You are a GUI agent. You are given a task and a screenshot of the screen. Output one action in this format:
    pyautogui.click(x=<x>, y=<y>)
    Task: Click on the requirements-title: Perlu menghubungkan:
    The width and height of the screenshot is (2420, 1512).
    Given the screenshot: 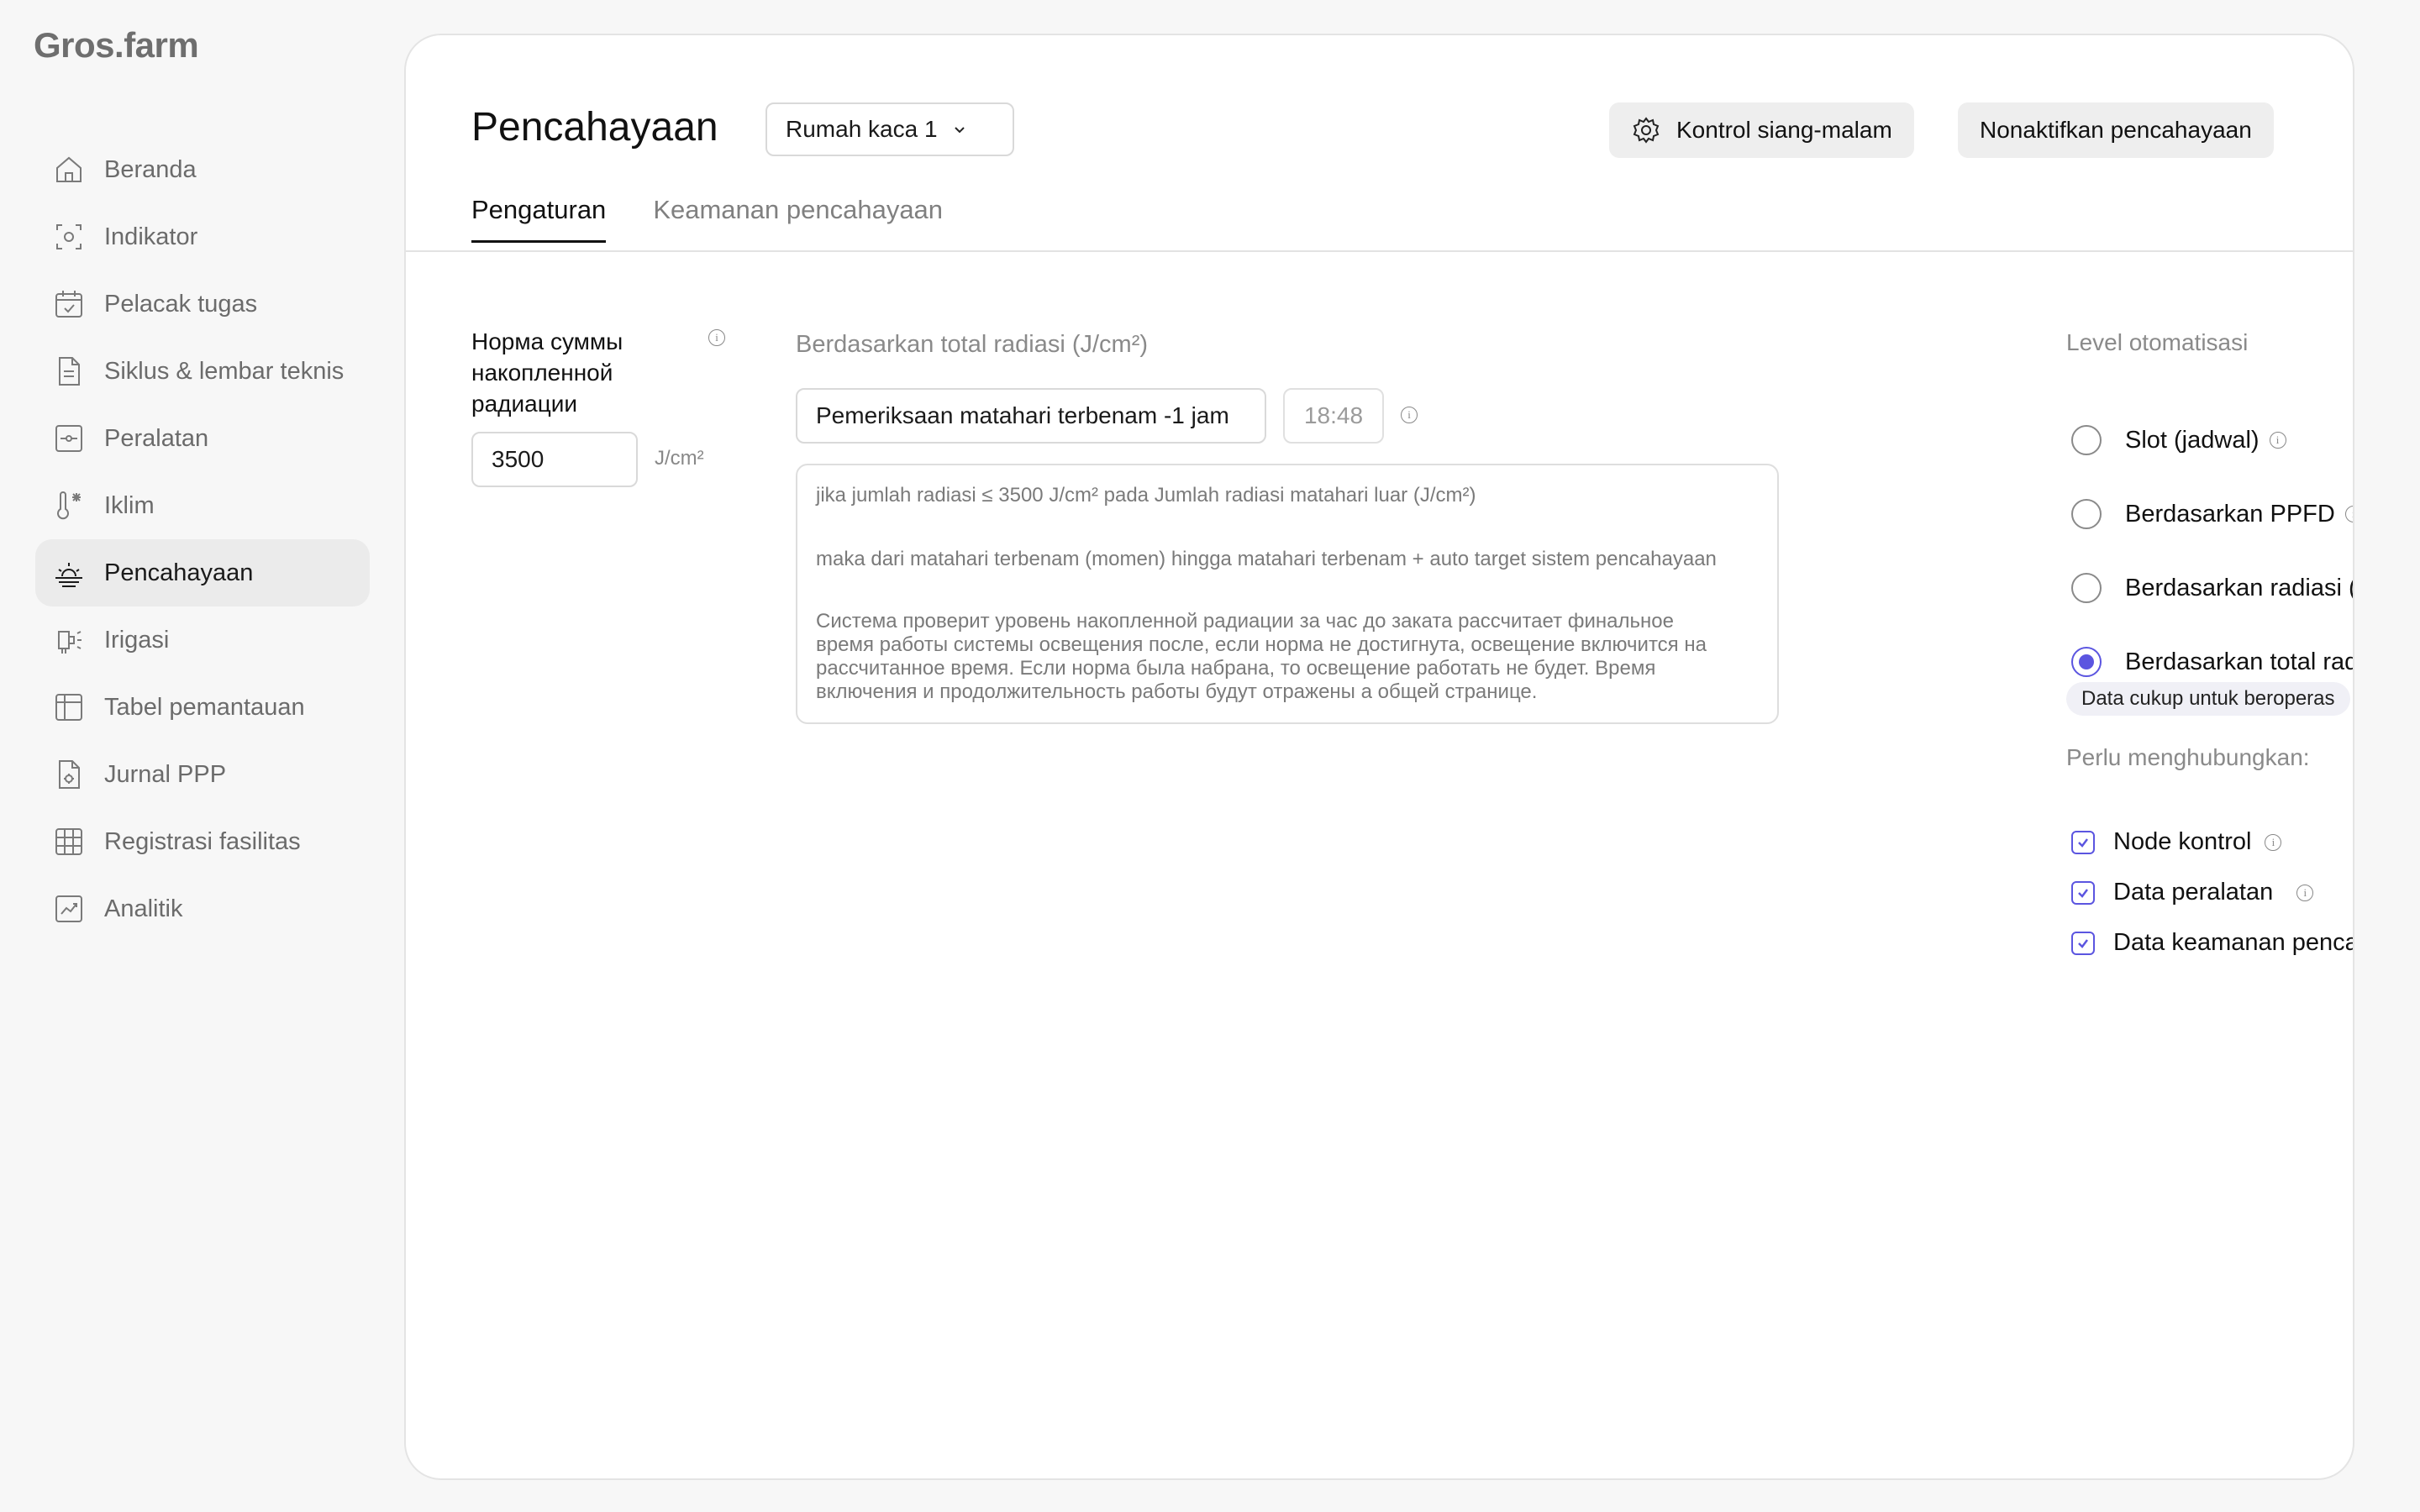 What is the action you would take?
    pyautogui.click(x=2188, y=757)
    